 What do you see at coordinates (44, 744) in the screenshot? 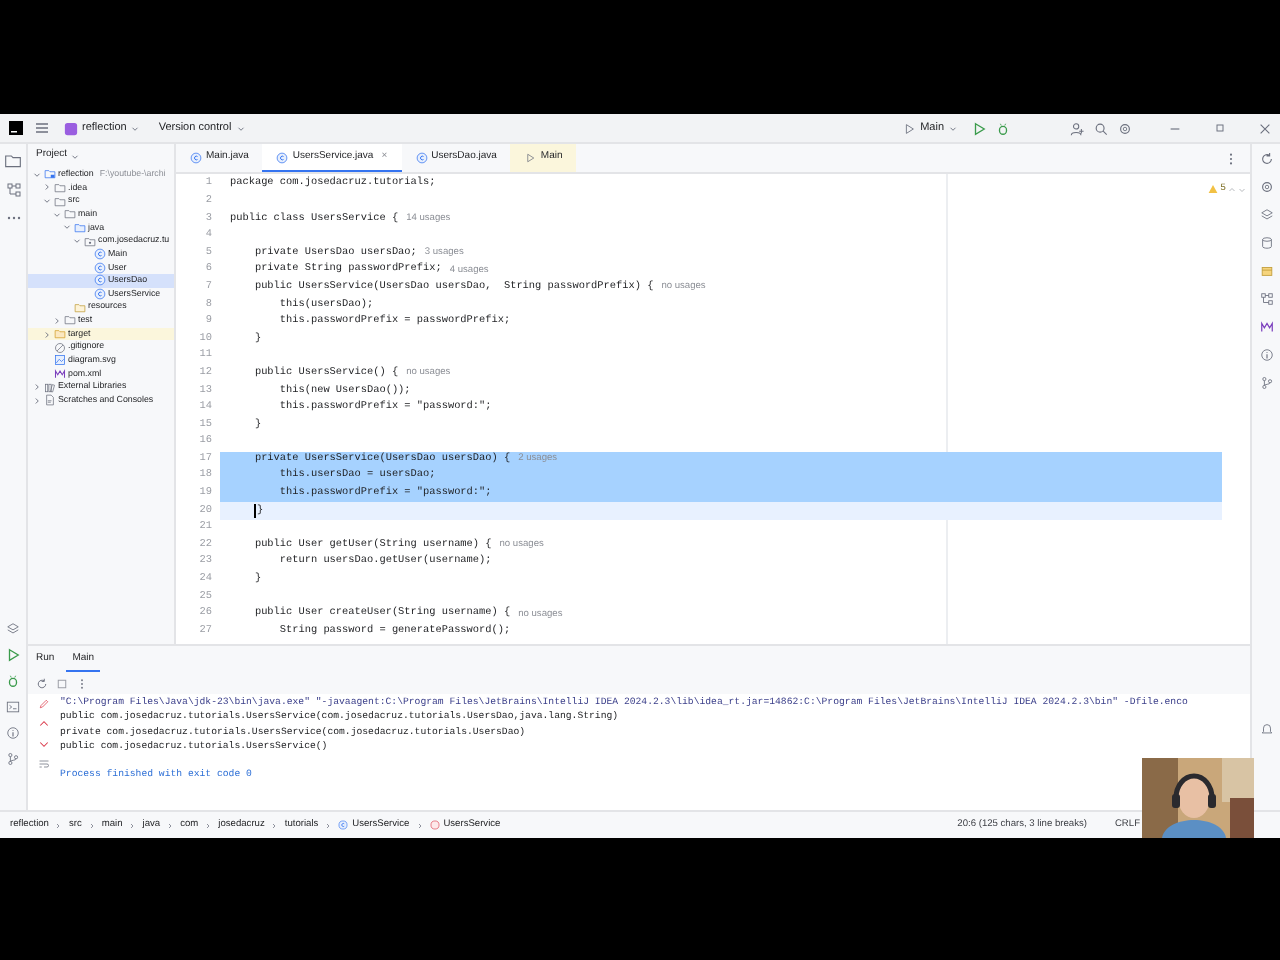
I see `down-icon` at bounding box center [44, 744].